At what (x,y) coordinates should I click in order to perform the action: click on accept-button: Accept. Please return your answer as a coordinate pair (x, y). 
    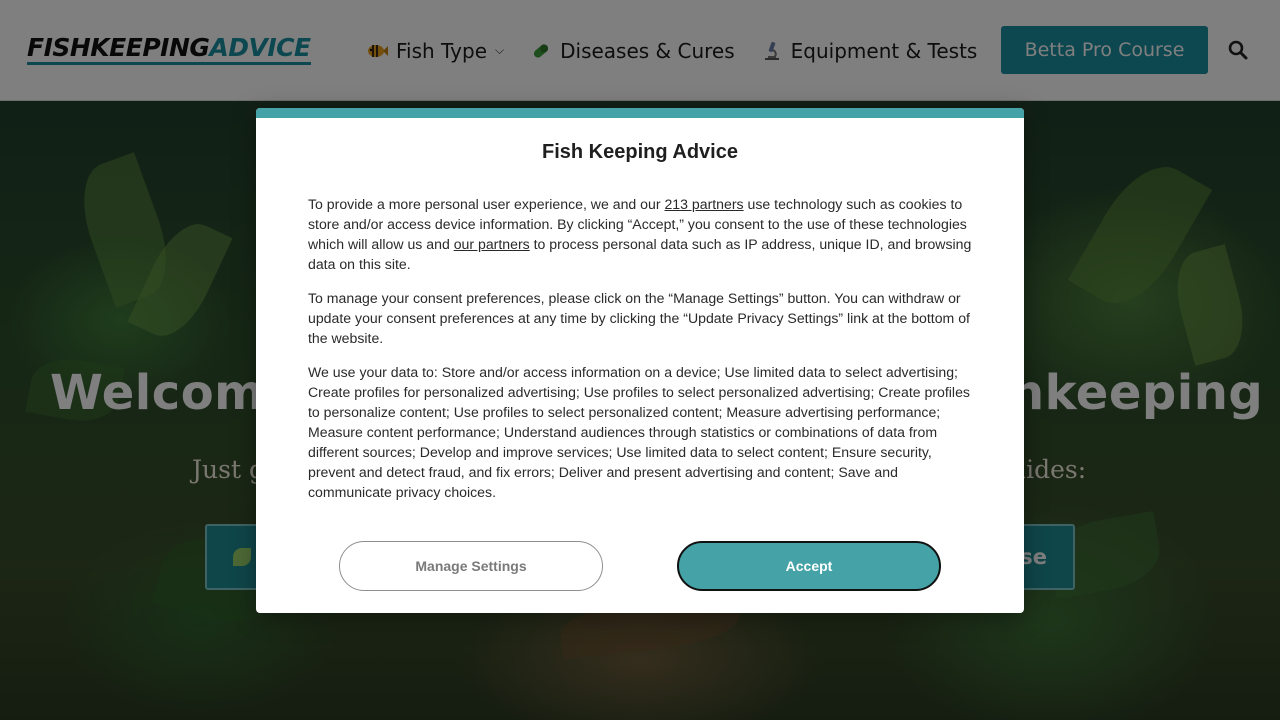
    Looking at the image, I should click on (809, 566).